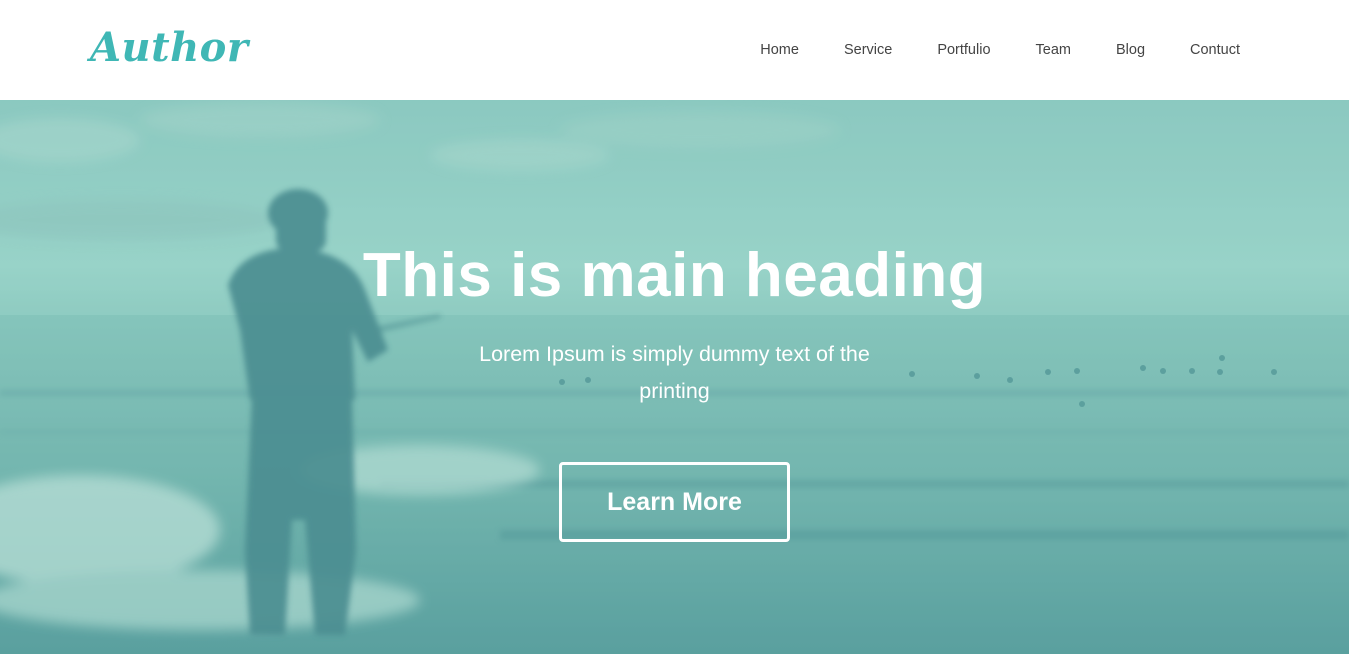 This screenshot has width=1349, height=654. I want to click on nav-item-contact: Contuct, so click(1215, 50).